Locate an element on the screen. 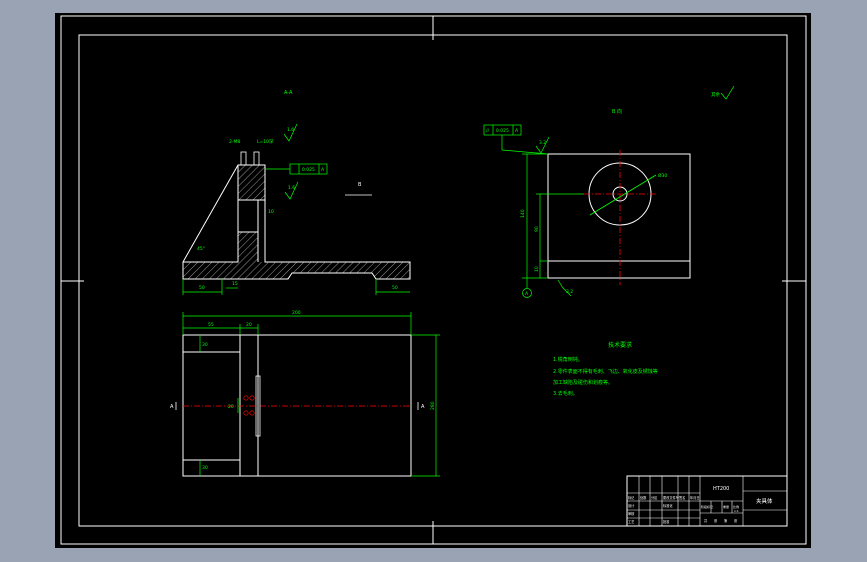  flatness-value: 0.025 is located at coordinates (308, 170).